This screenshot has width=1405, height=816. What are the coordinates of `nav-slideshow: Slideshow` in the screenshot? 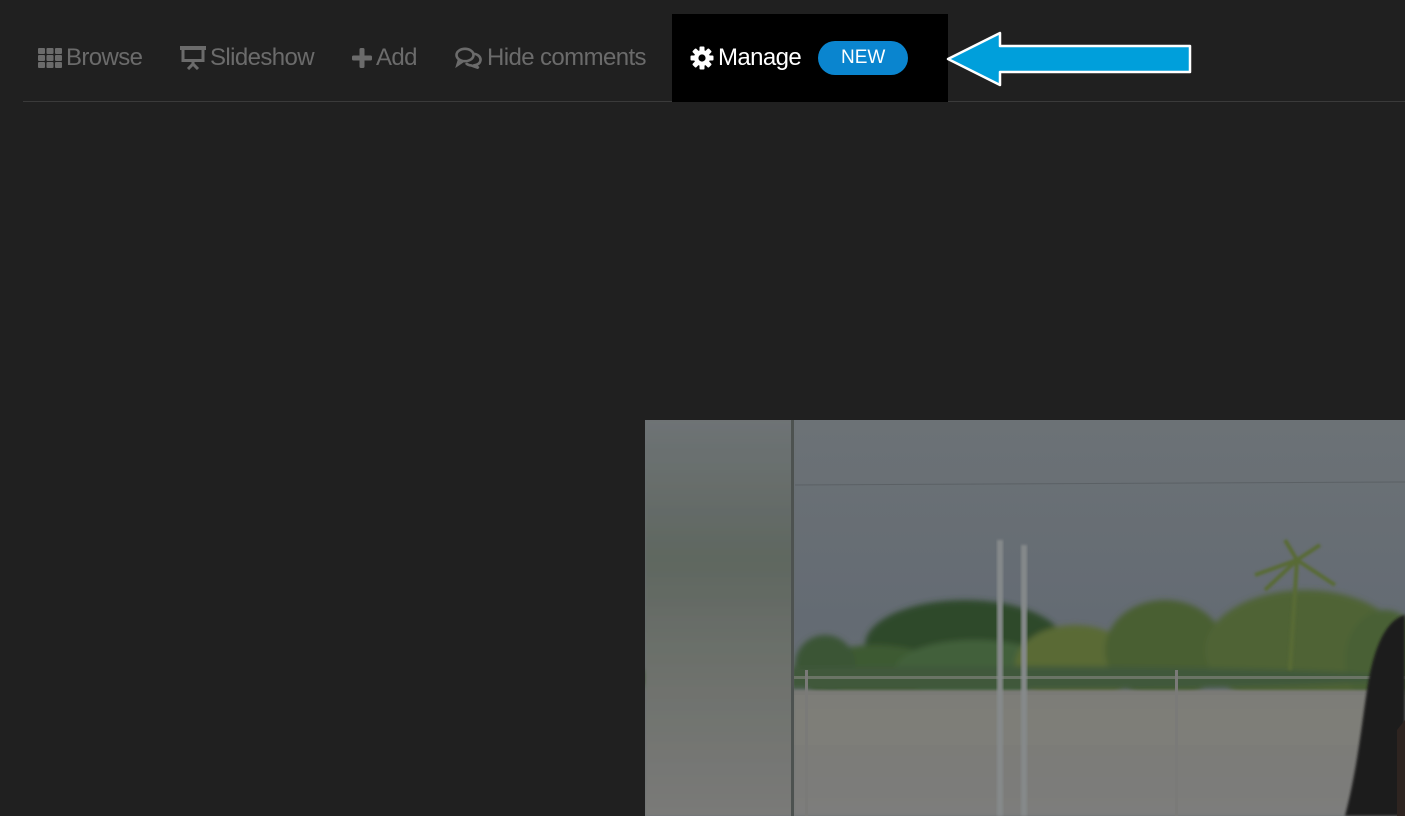 It's located at (247, 57).